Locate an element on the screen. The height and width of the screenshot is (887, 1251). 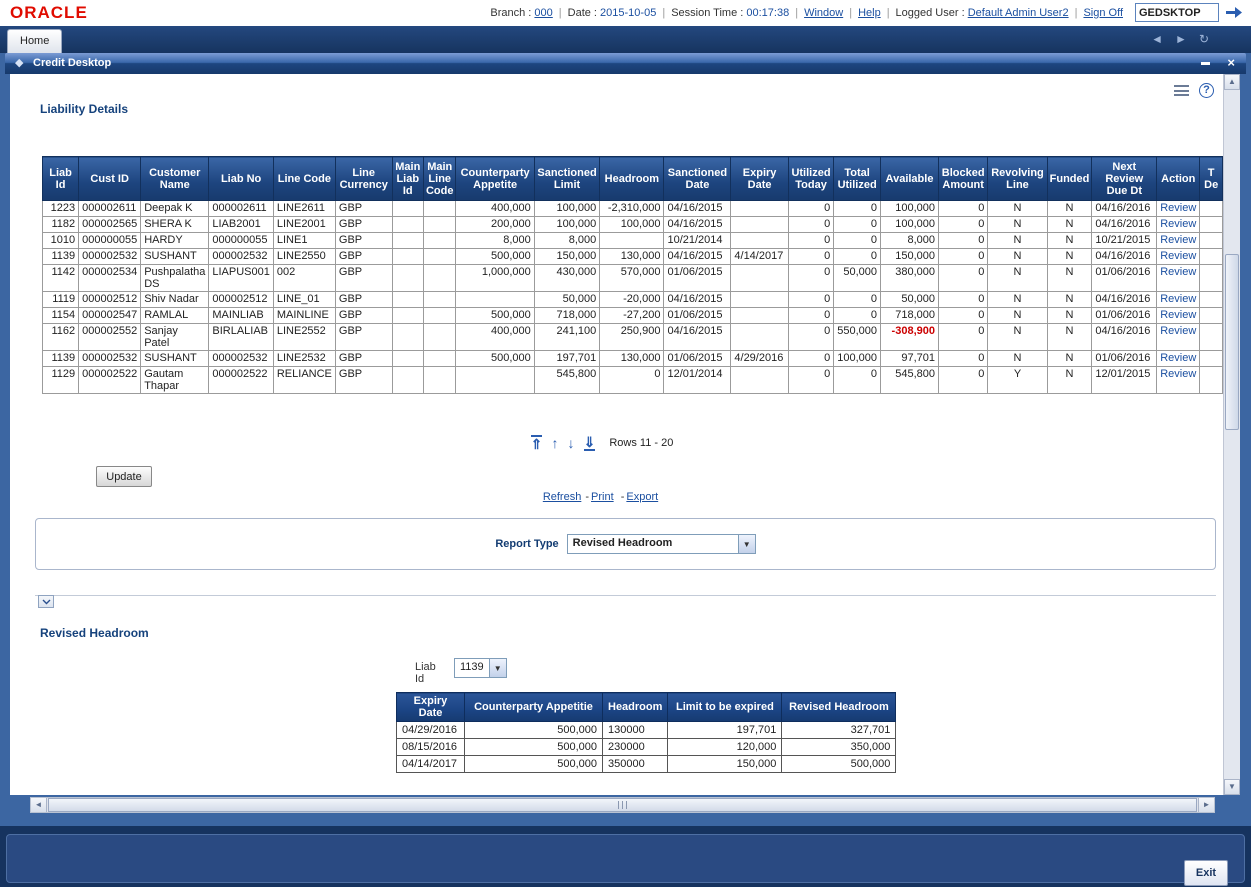
cell: SUSHANT is located at coordinates (175, 358).